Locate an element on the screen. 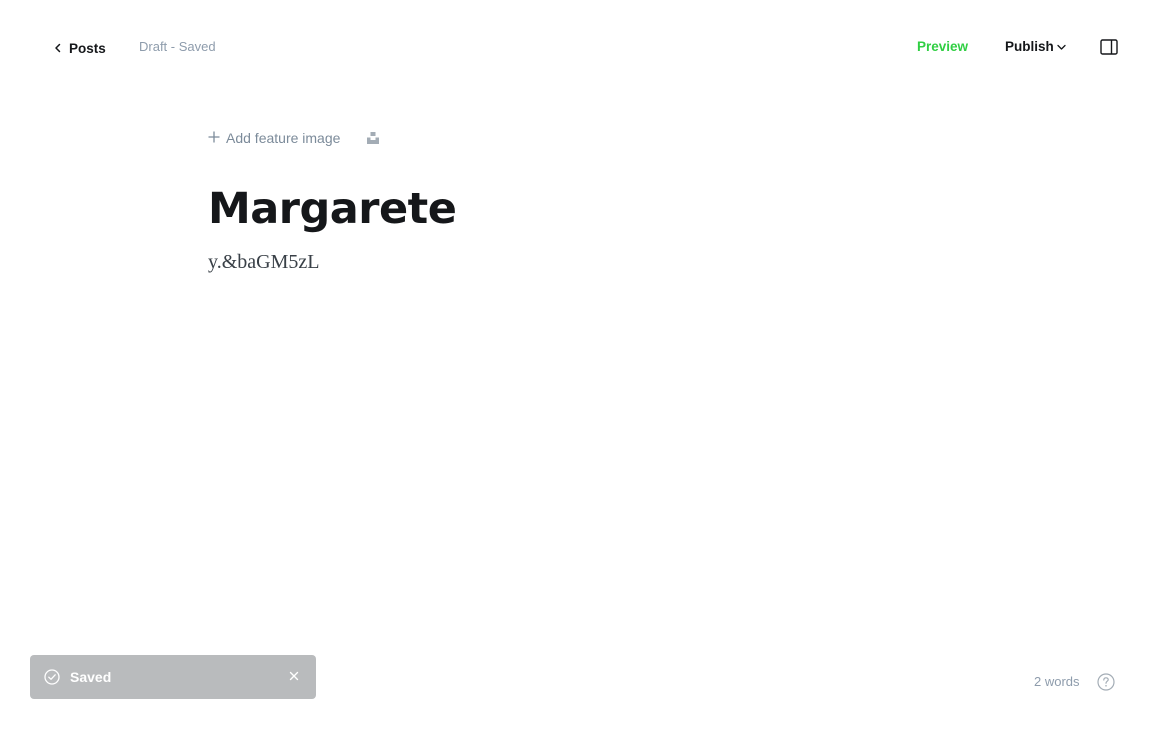 This screenshot has height=729, width=1156. notification-toast: Saved is located at coordinates (173, 677).